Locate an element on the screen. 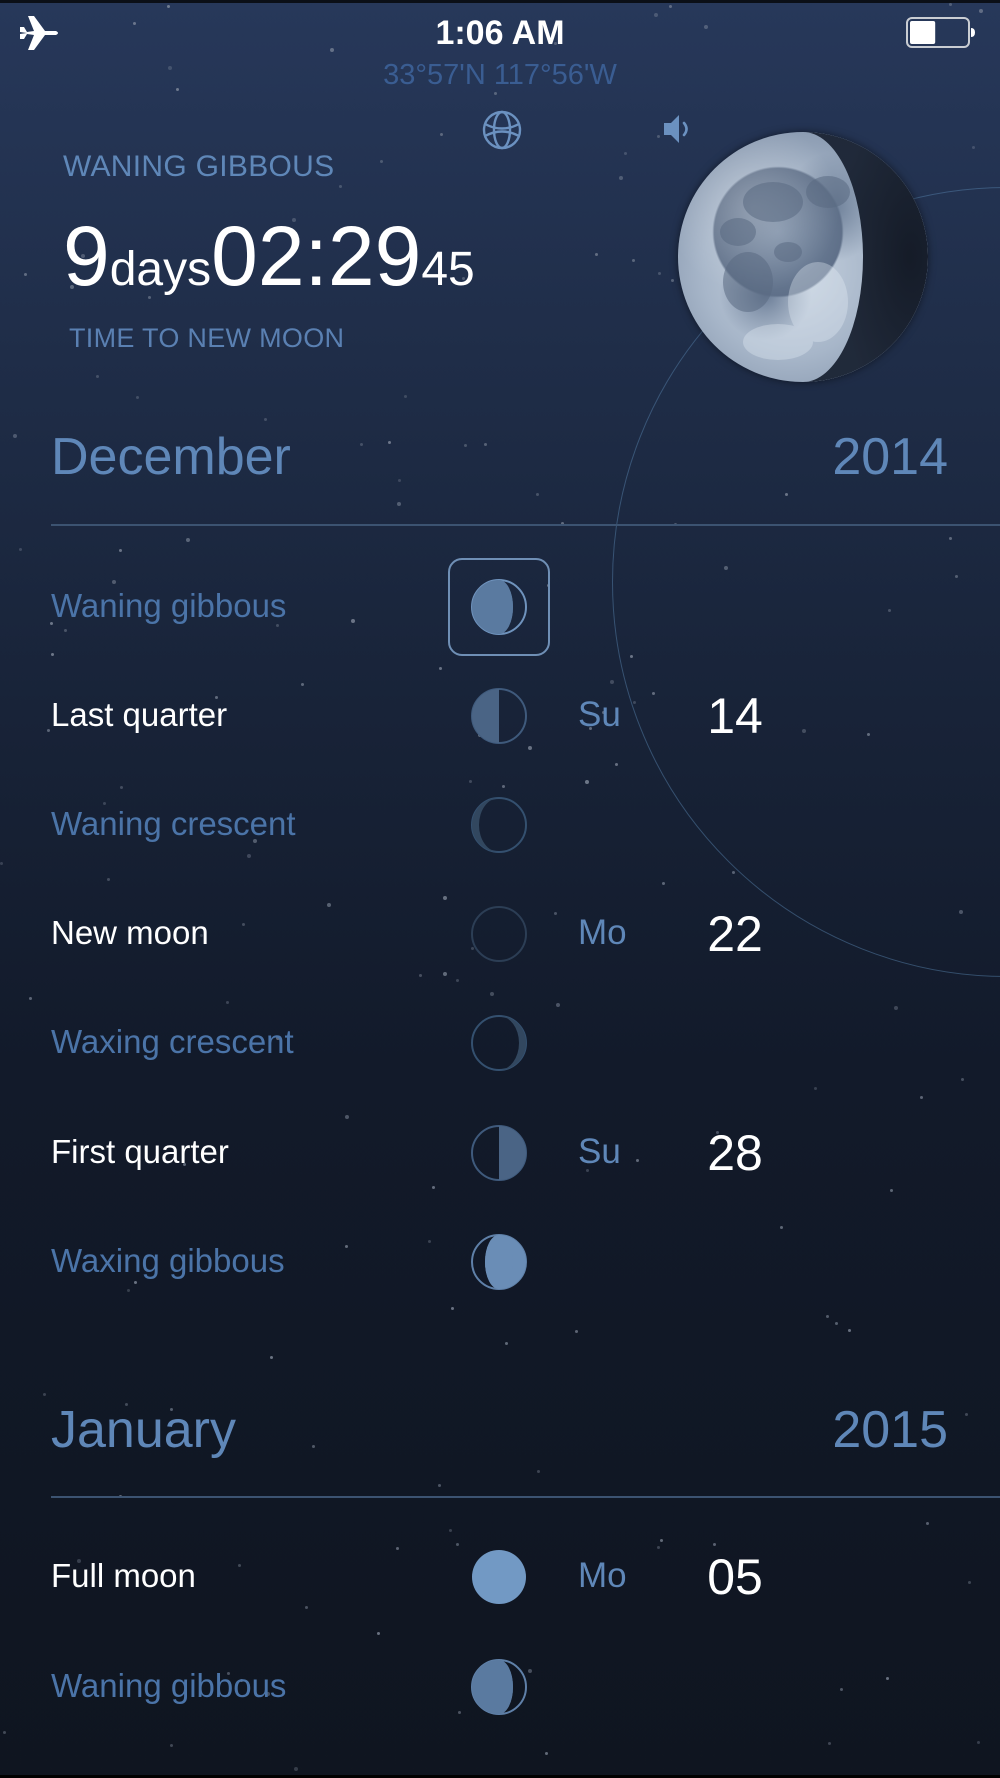  countdown-label: TIME TO NEW MOON is located at coordinates (207, 338).